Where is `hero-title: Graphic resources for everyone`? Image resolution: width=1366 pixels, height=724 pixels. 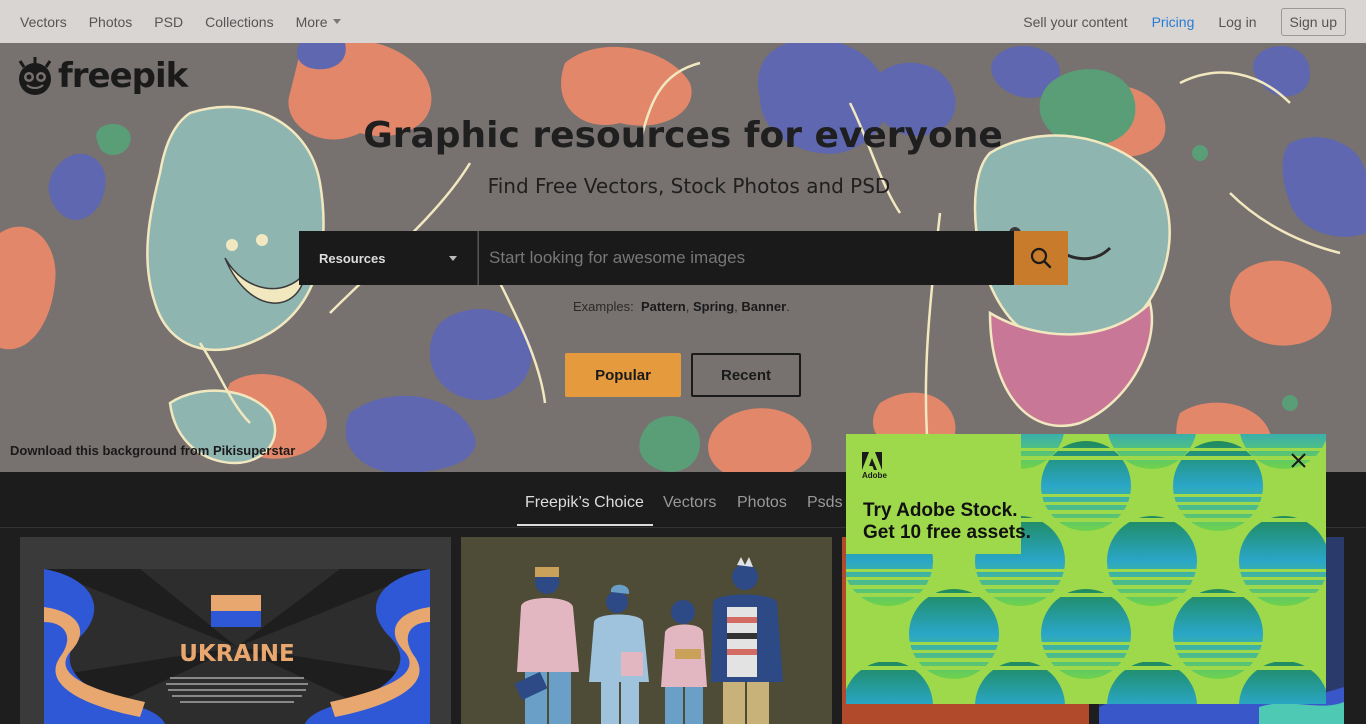
hero-title: Graphic resources for everyone is located at coordinates (683, 135).